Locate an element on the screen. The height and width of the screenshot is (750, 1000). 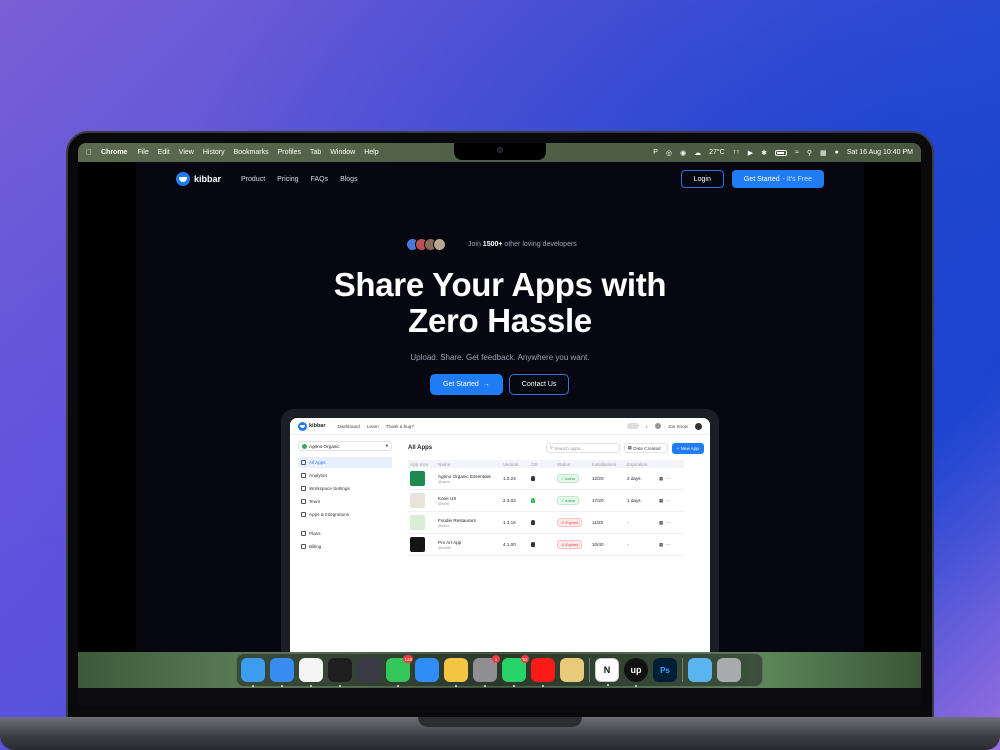
youtube-music-icon is located at coordinates (543, 672).